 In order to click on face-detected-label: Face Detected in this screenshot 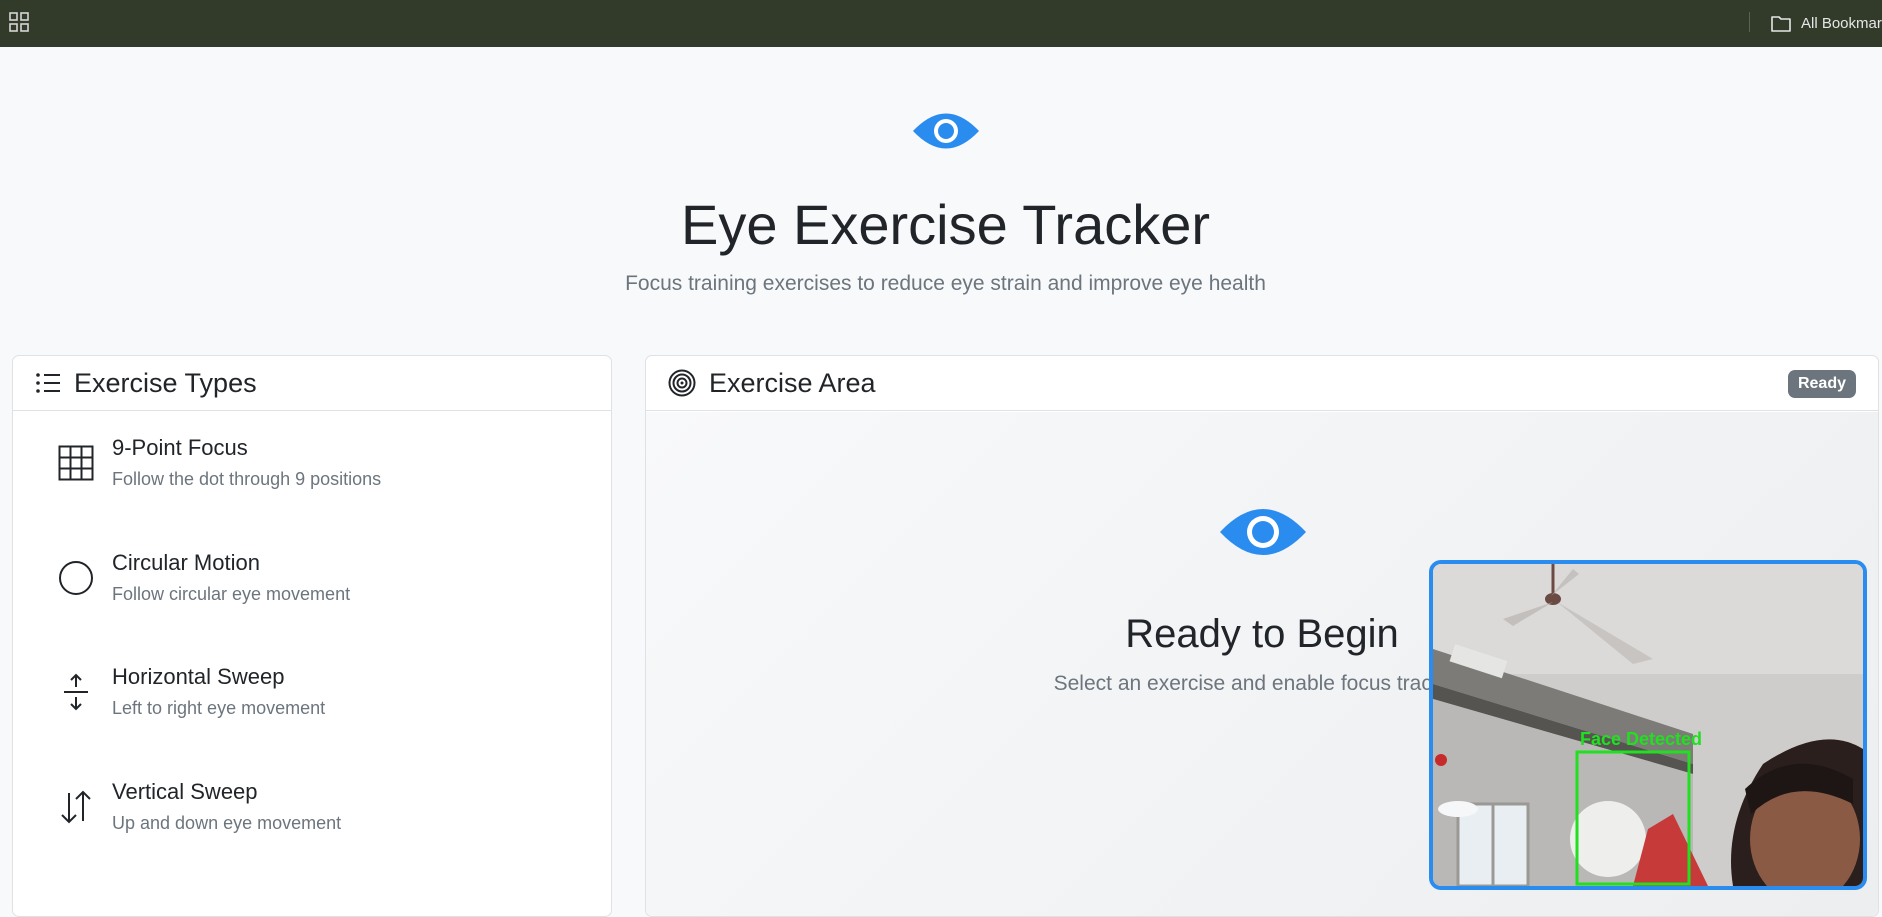, I will do `click(1641, 739)`.